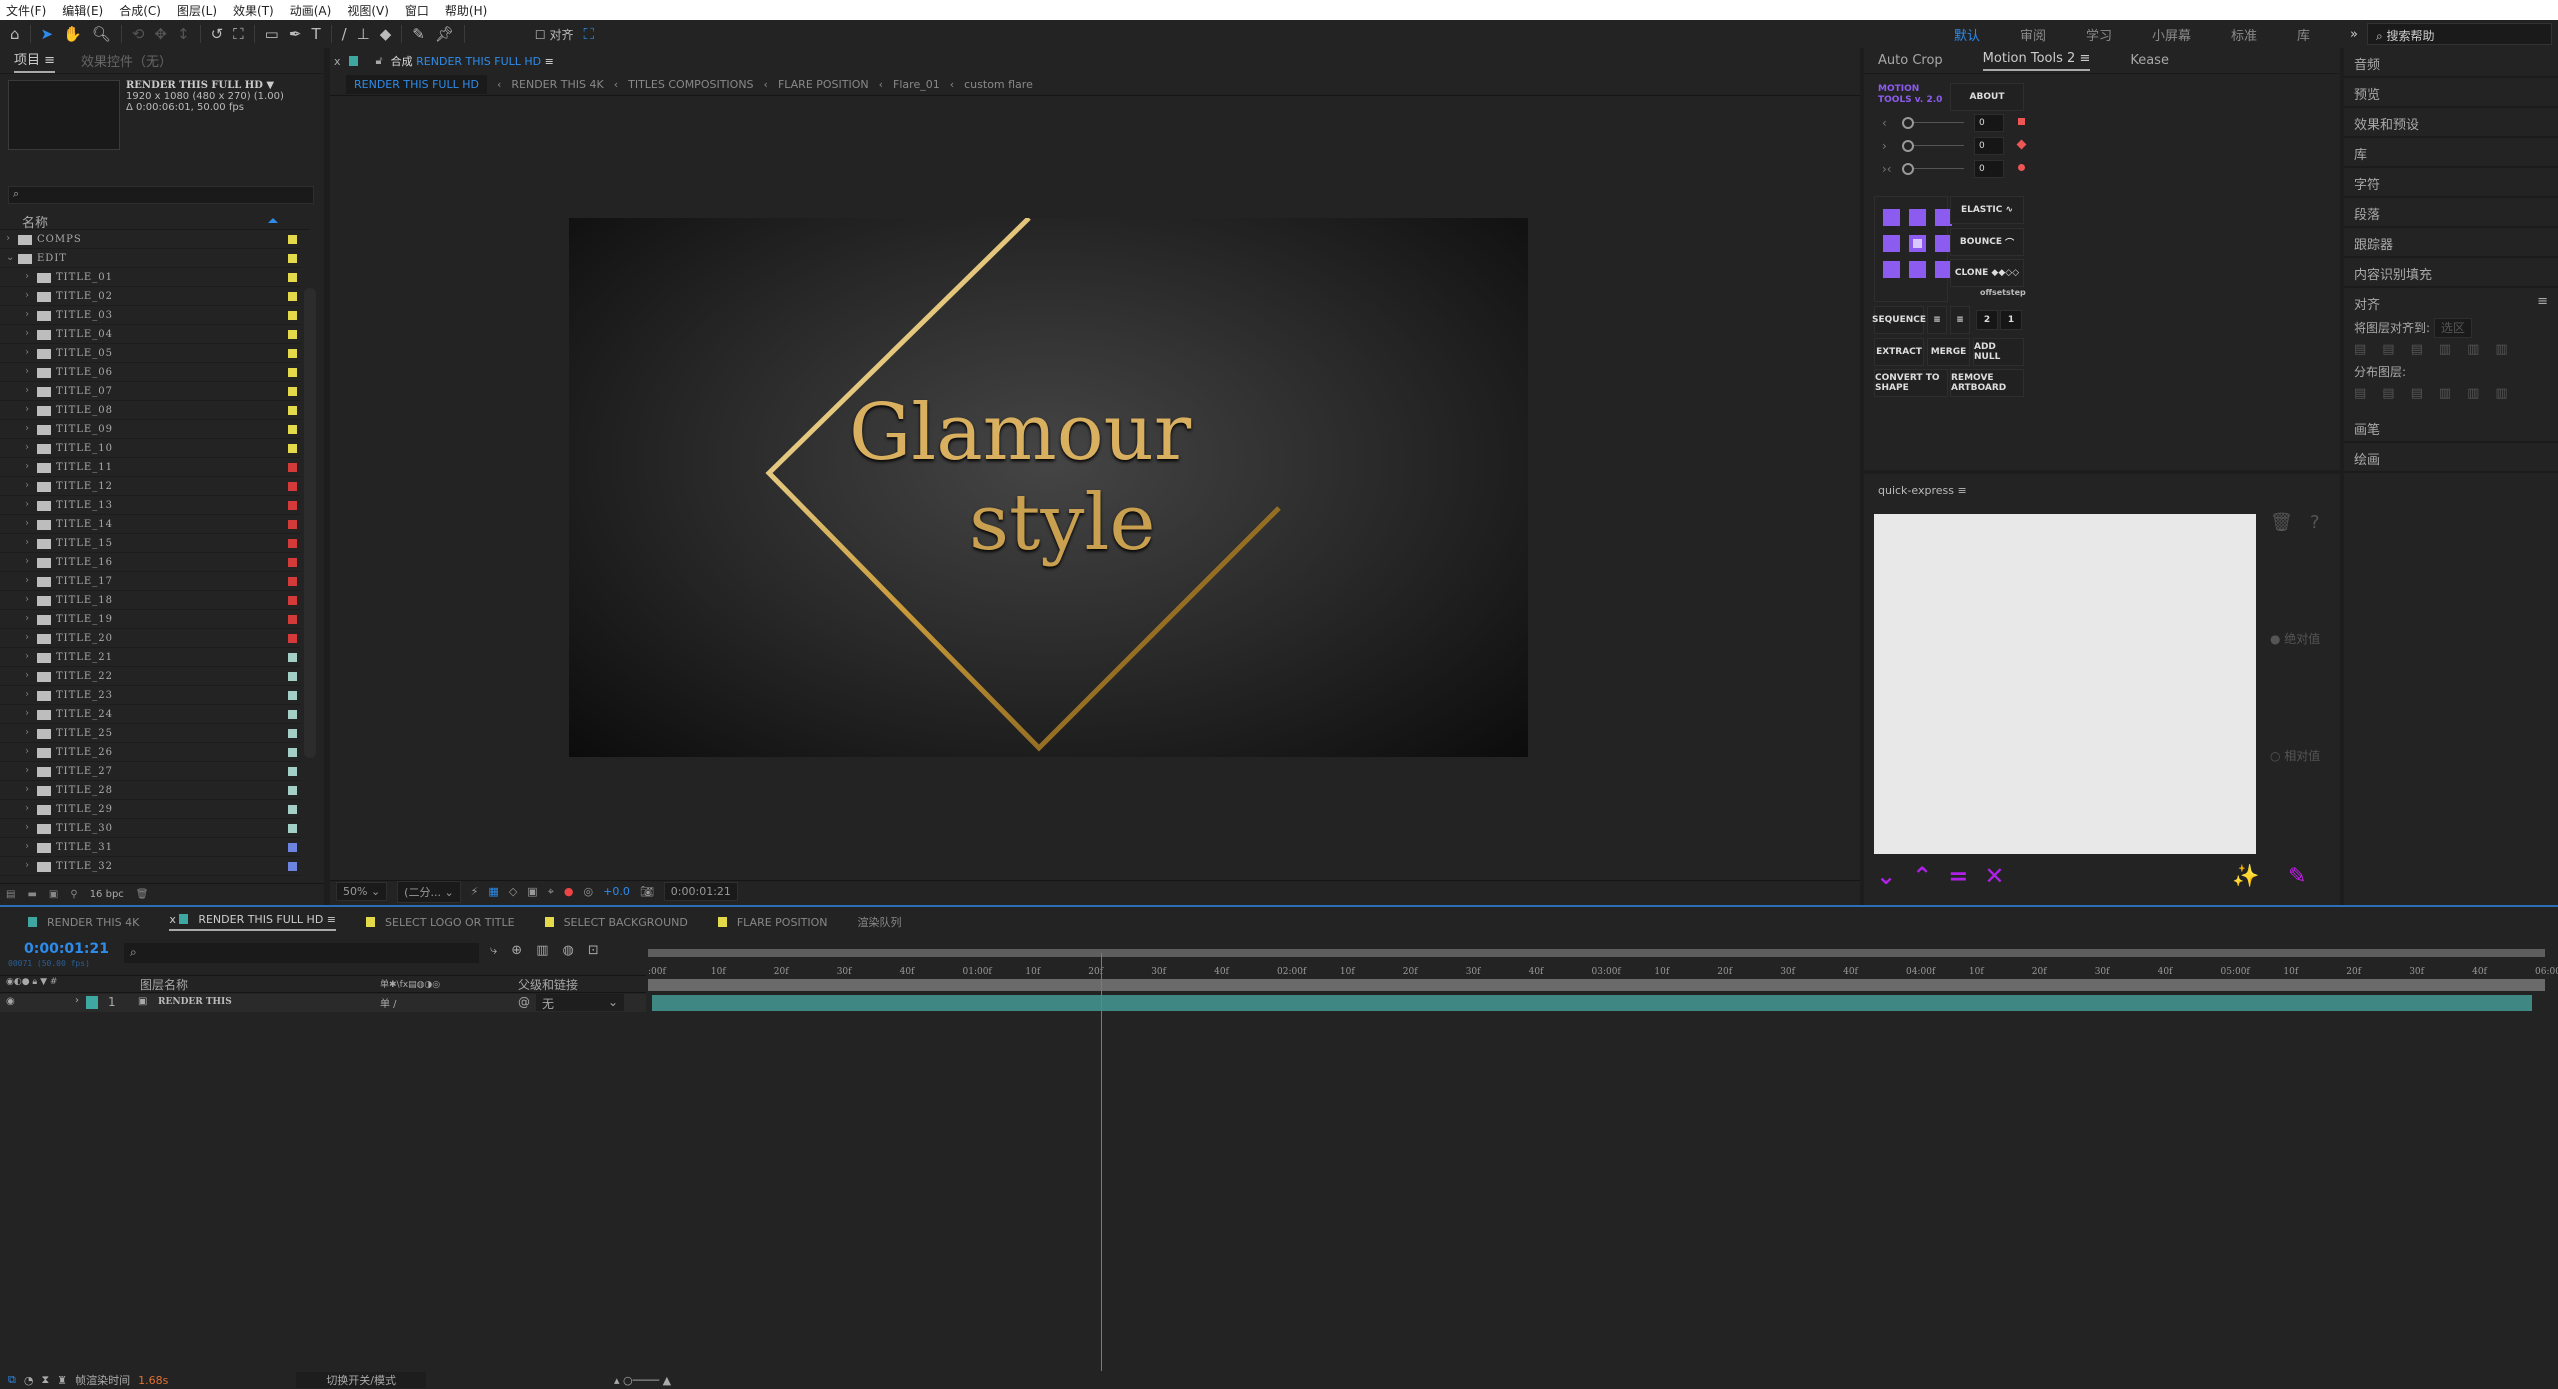 The width and height of the screenshot is (2558, 1389). I want to click on stretch-icon: ♜, so click(62, 1380).